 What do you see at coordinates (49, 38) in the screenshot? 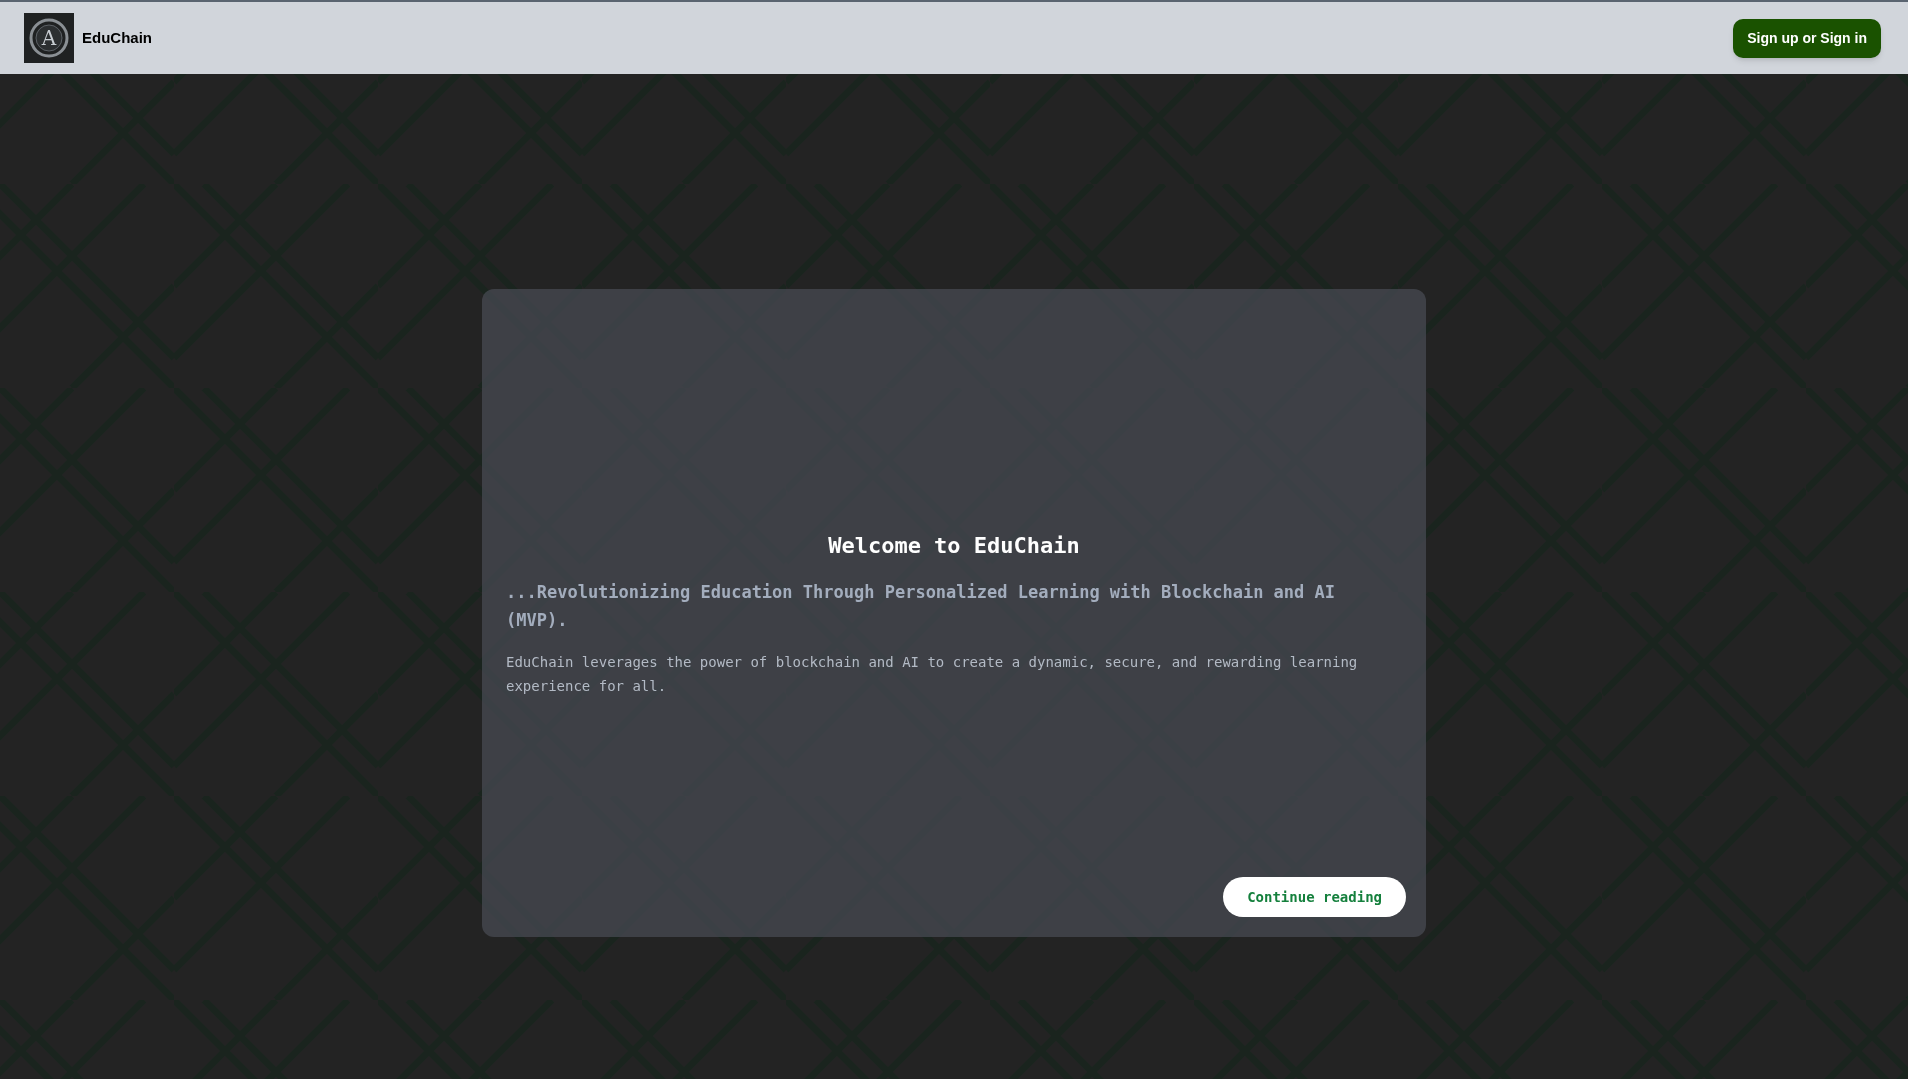
I see `logo-icon: A` at bounding box center [49, 38].